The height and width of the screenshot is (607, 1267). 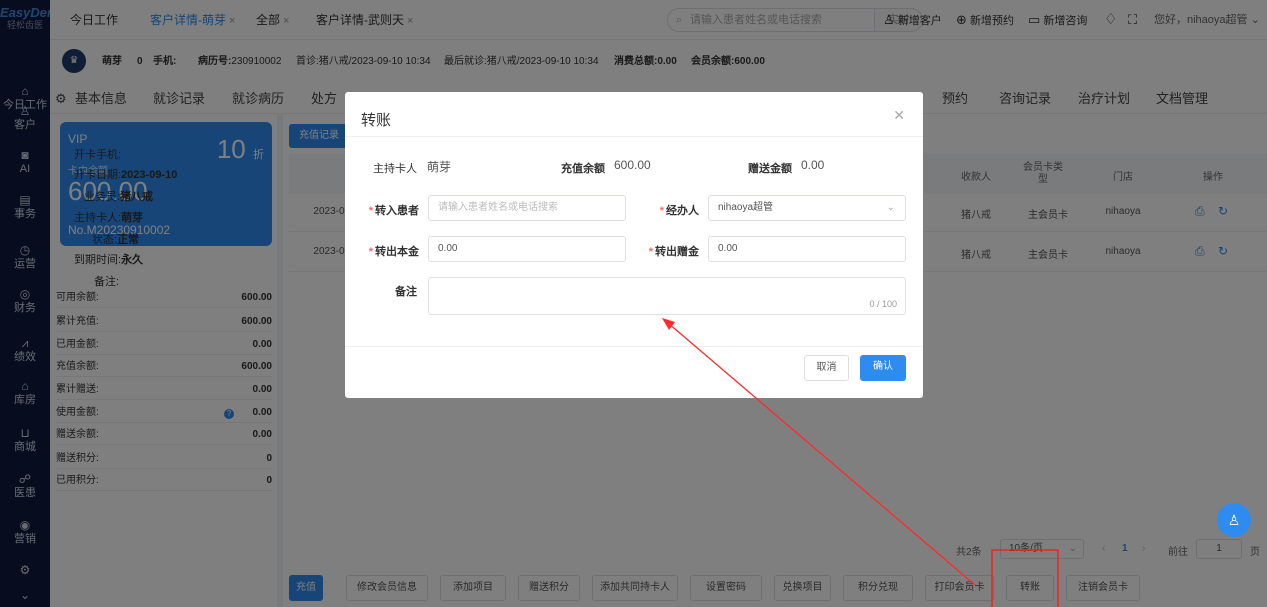 I want to click on help-chat-icon: ♙, so click(x=1234, y=520).